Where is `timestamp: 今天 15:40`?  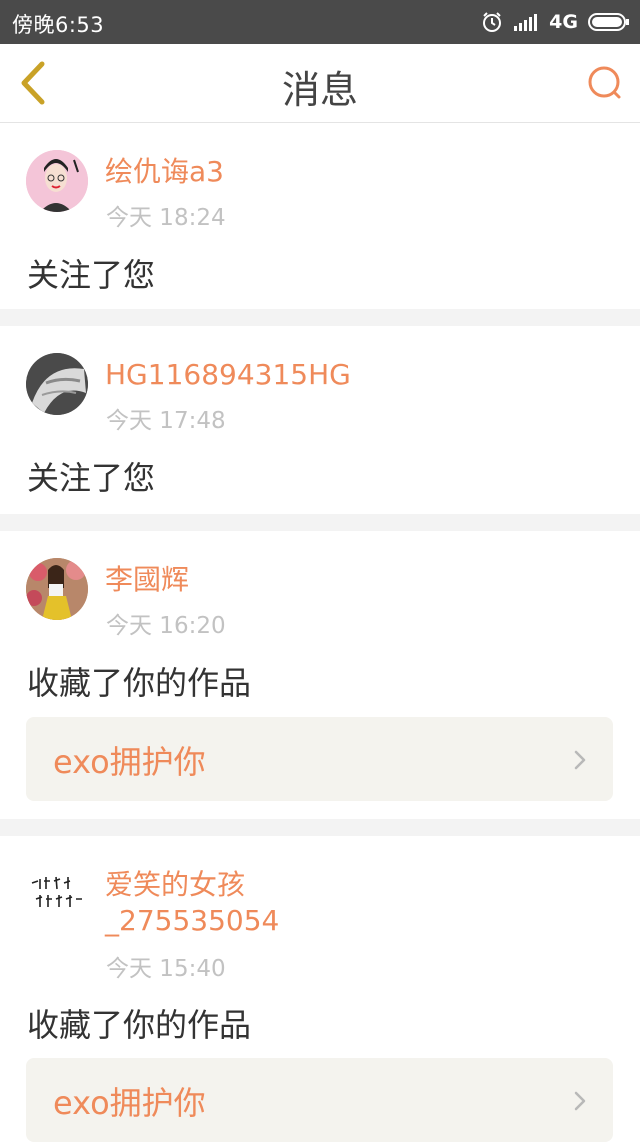 timestamp: 今天 15:40 is located at coordinates (166, 969).